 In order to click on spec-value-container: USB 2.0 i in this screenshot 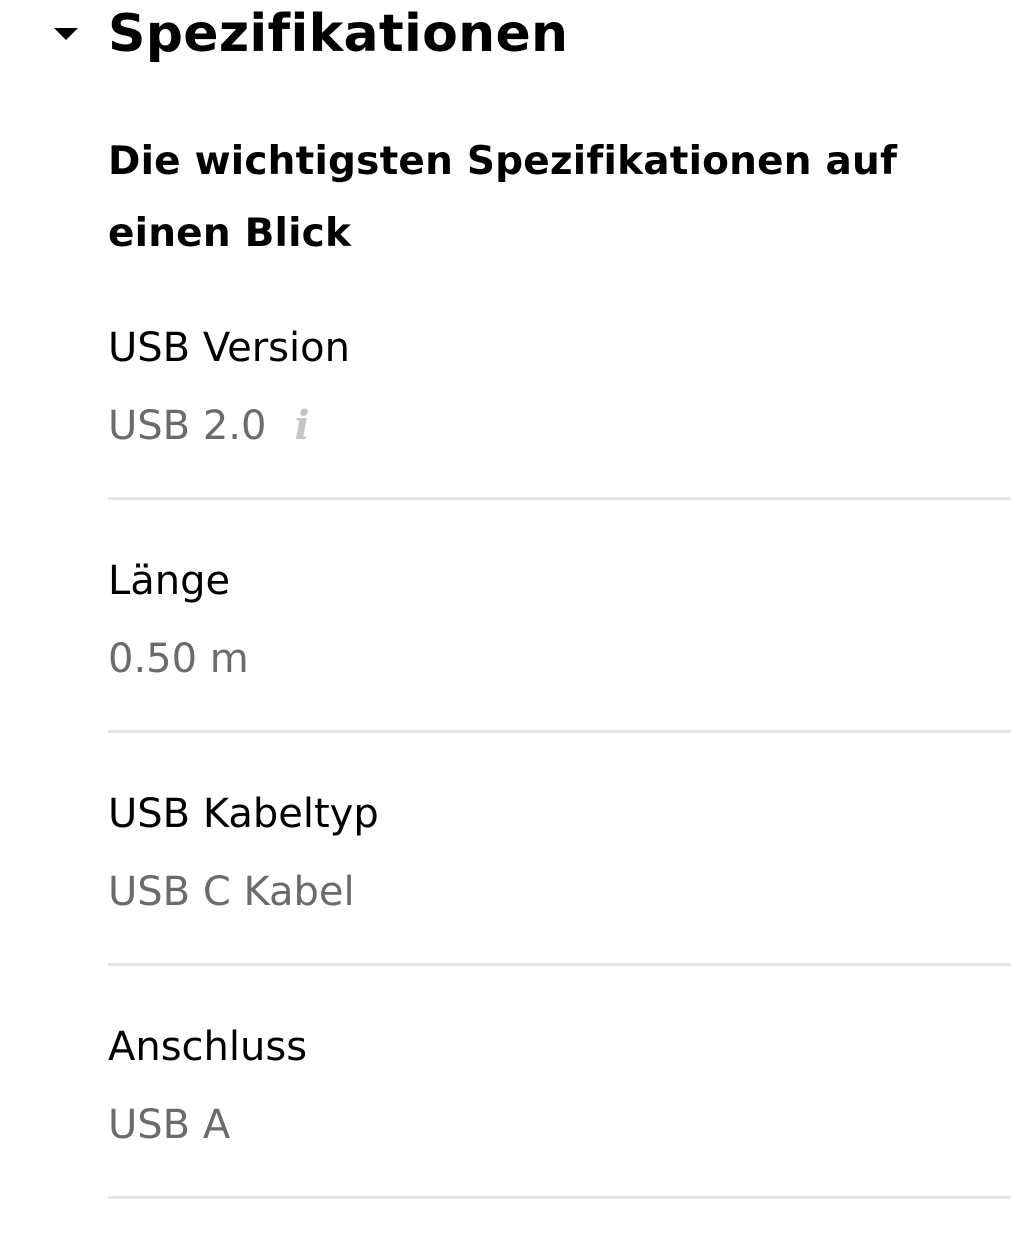, I will do `click(209, 426)`.